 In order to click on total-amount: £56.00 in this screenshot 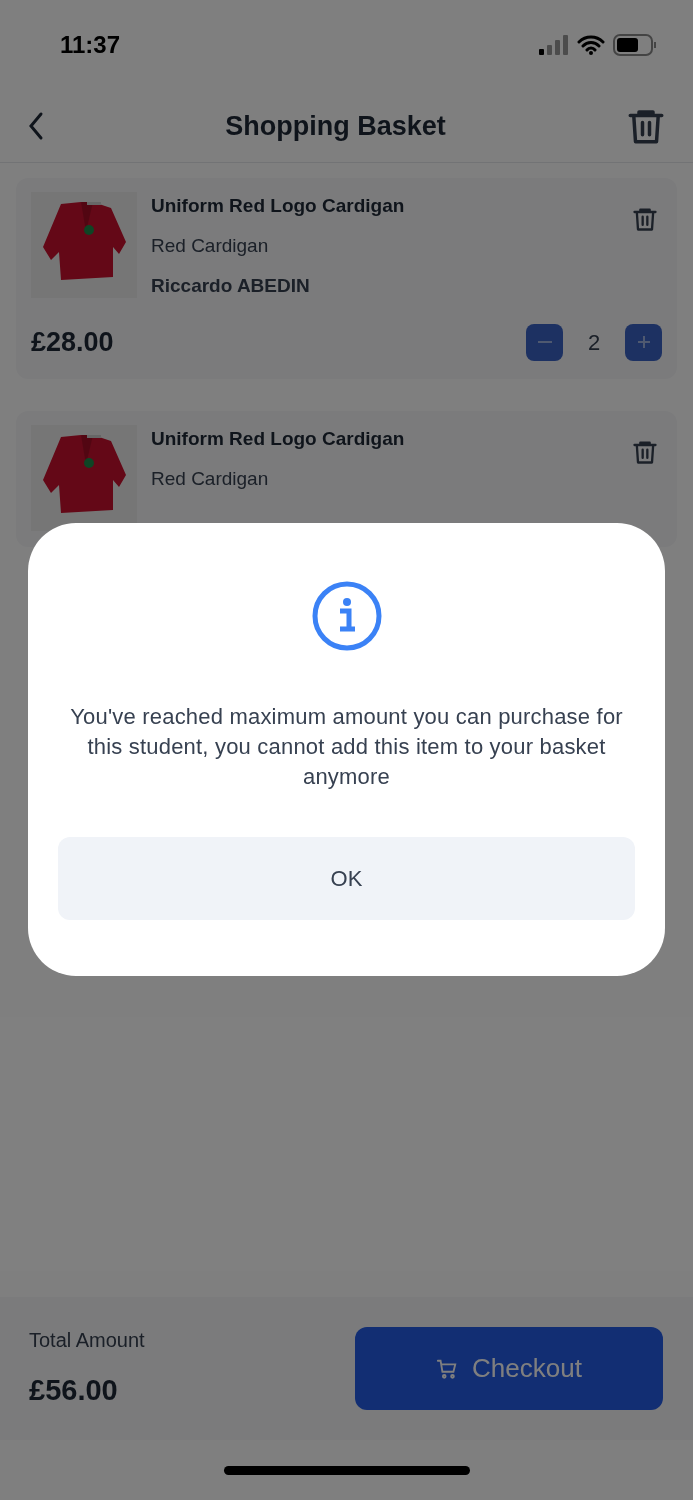, I will do `click(74, 1390)`.